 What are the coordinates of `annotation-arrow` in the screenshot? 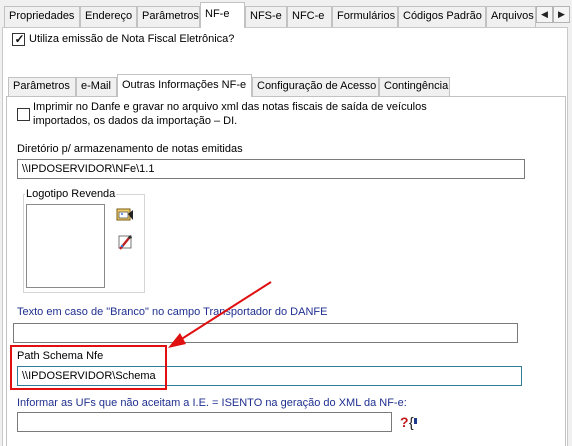 It's located at (220, 314).